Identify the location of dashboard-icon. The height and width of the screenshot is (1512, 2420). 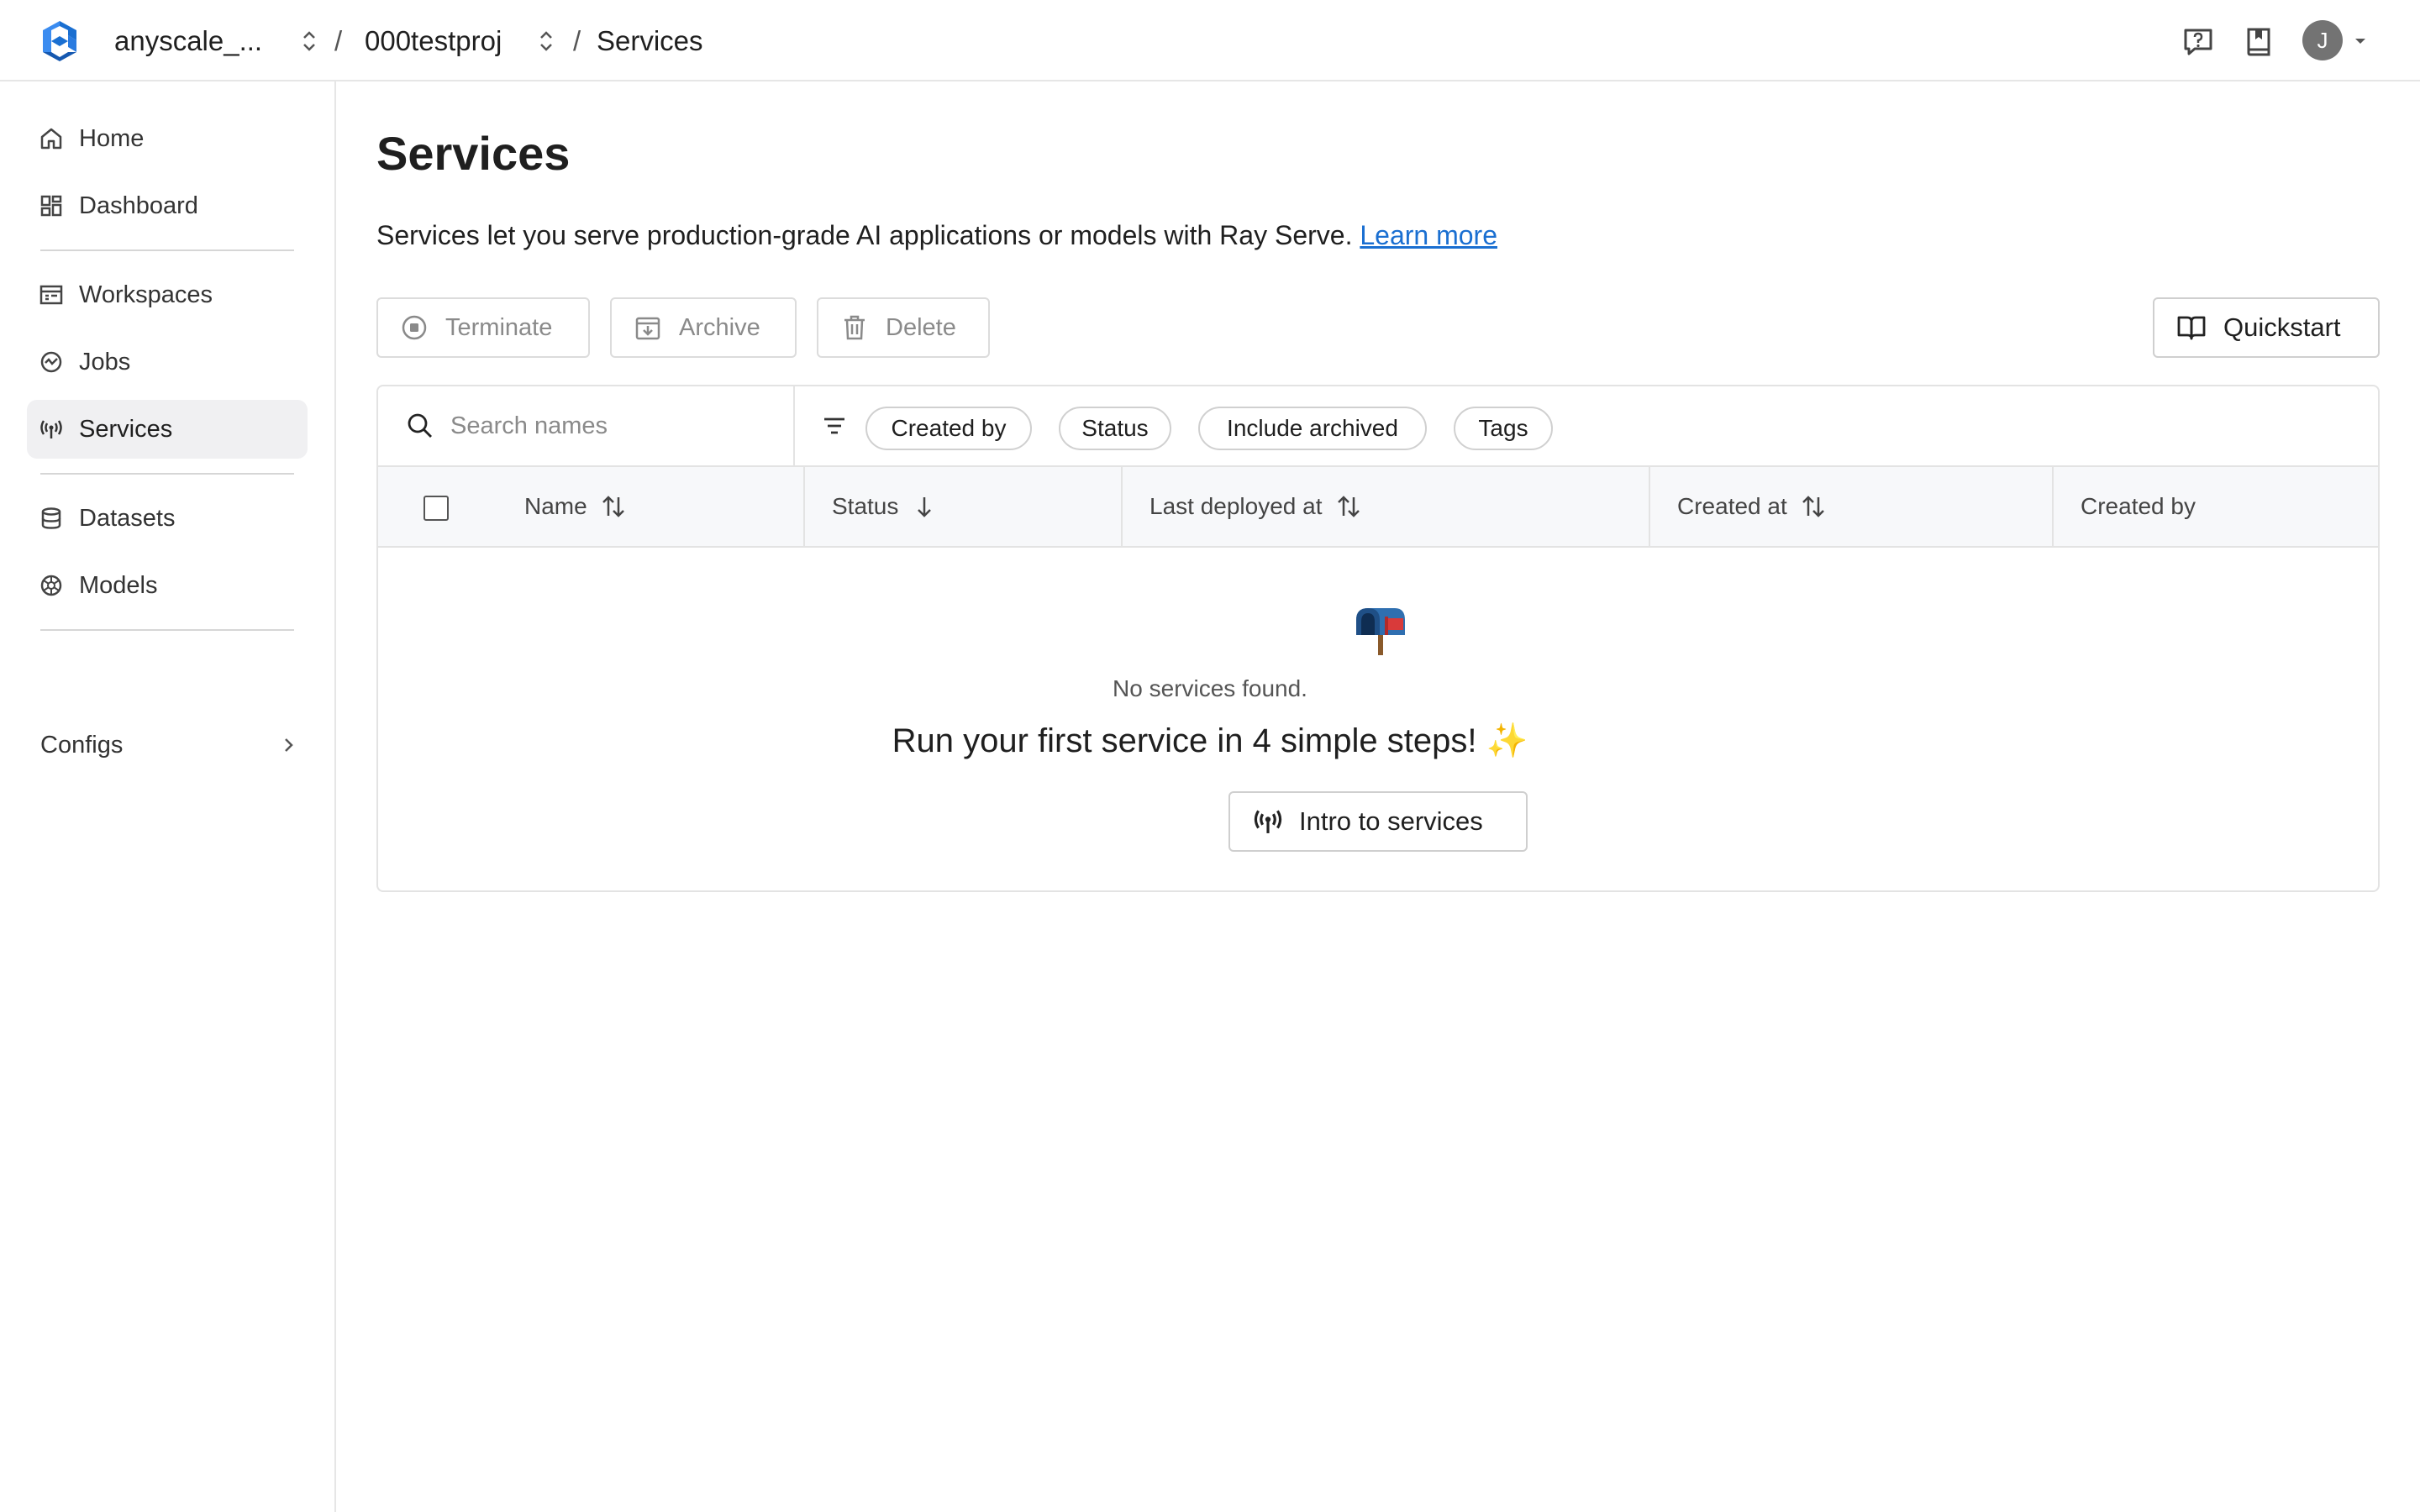
(51, 206).